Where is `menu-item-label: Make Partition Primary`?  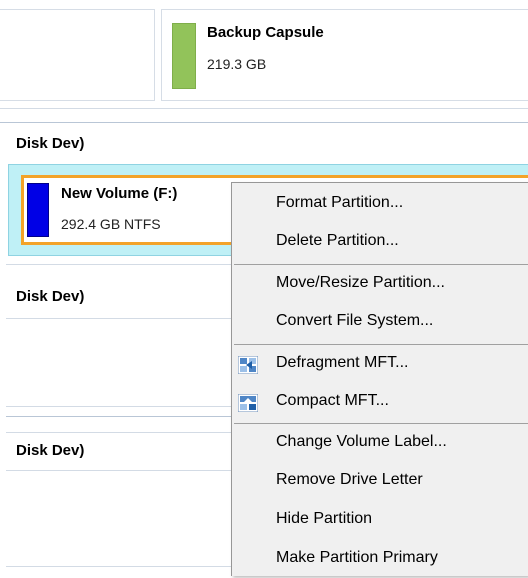 menu-item-label: Make Partition Primary is located at coordinates (357, 557).